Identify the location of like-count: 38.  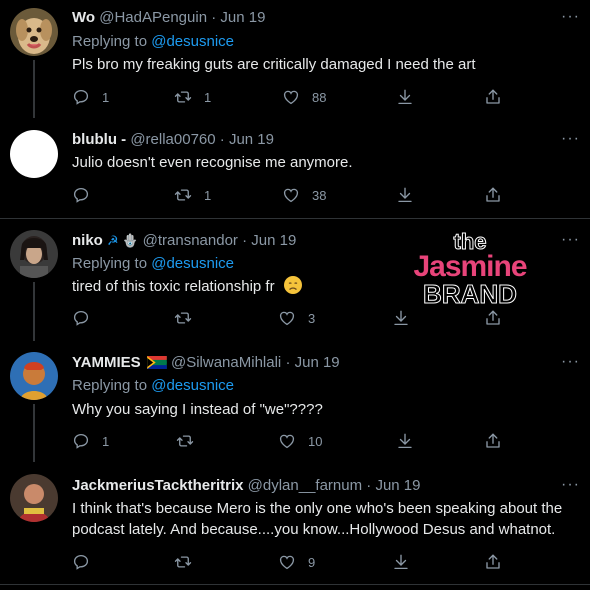
(319, 195).